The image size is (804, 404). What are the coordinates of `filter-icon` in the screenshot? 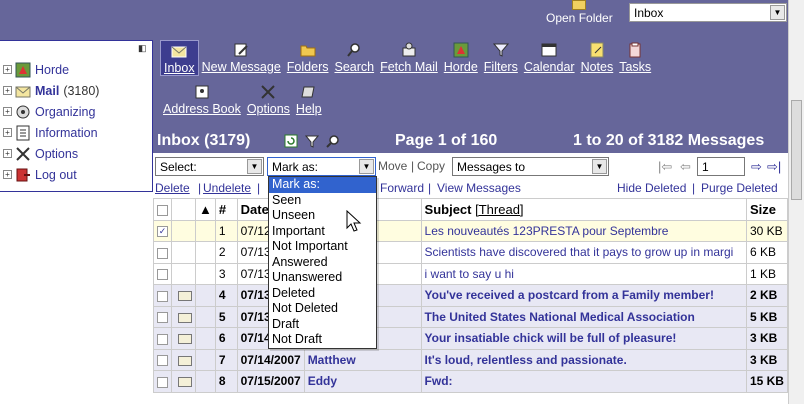 It's located at (312, 141).